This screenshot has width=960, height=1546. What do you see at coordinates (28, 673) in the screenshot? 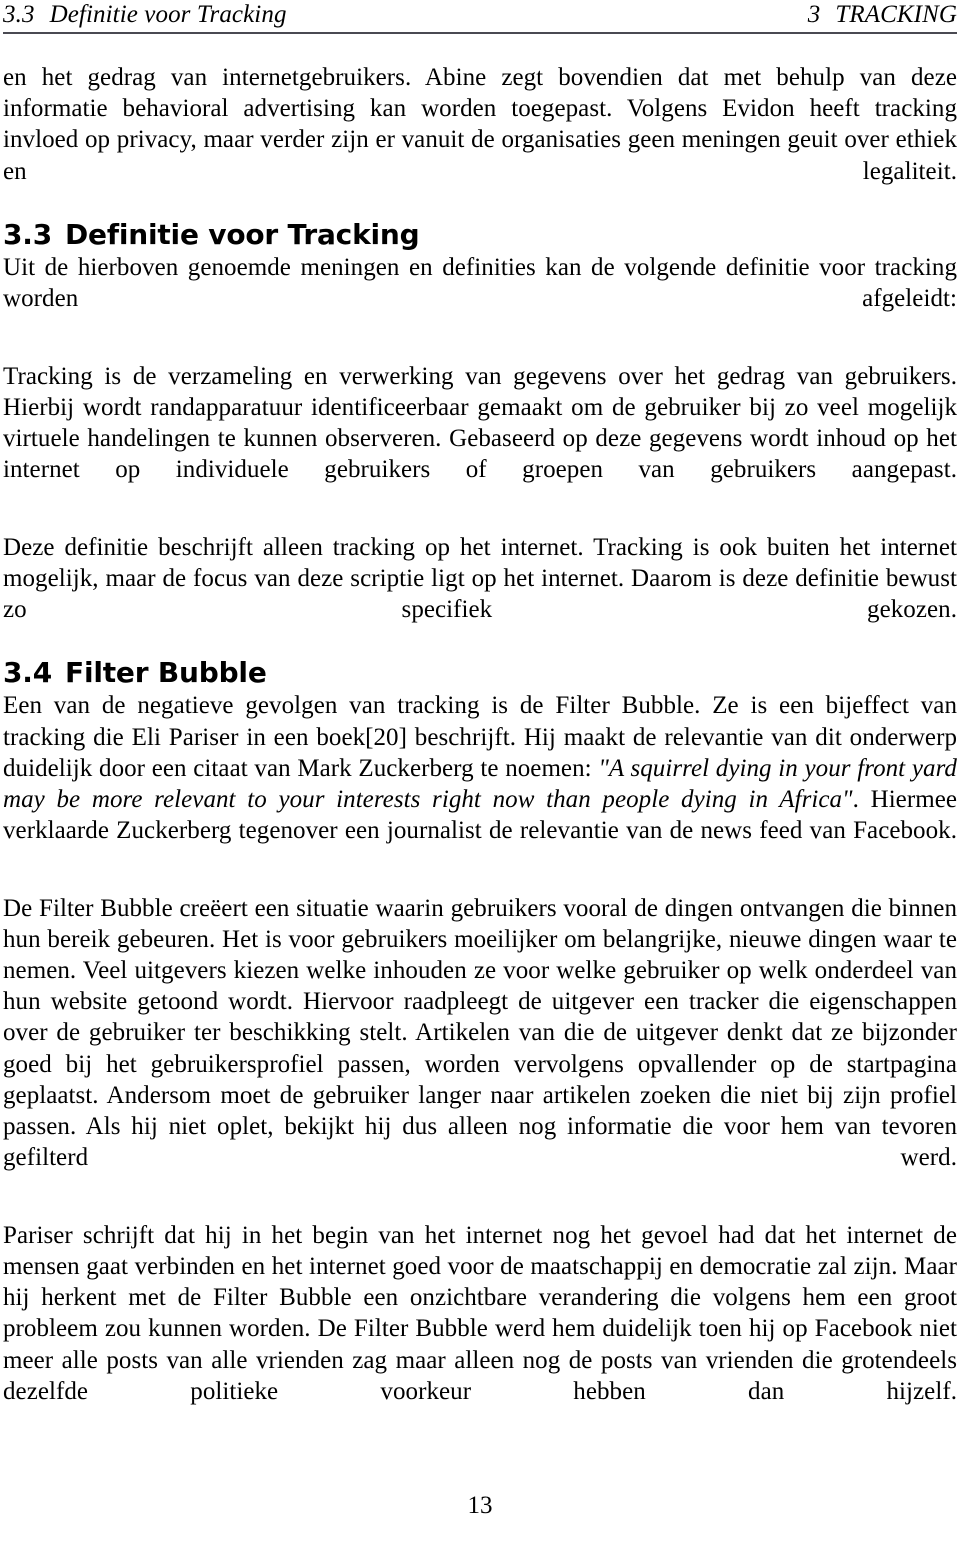
I see `section-number-3-4: 3.4` at bounding box center [28, 673].